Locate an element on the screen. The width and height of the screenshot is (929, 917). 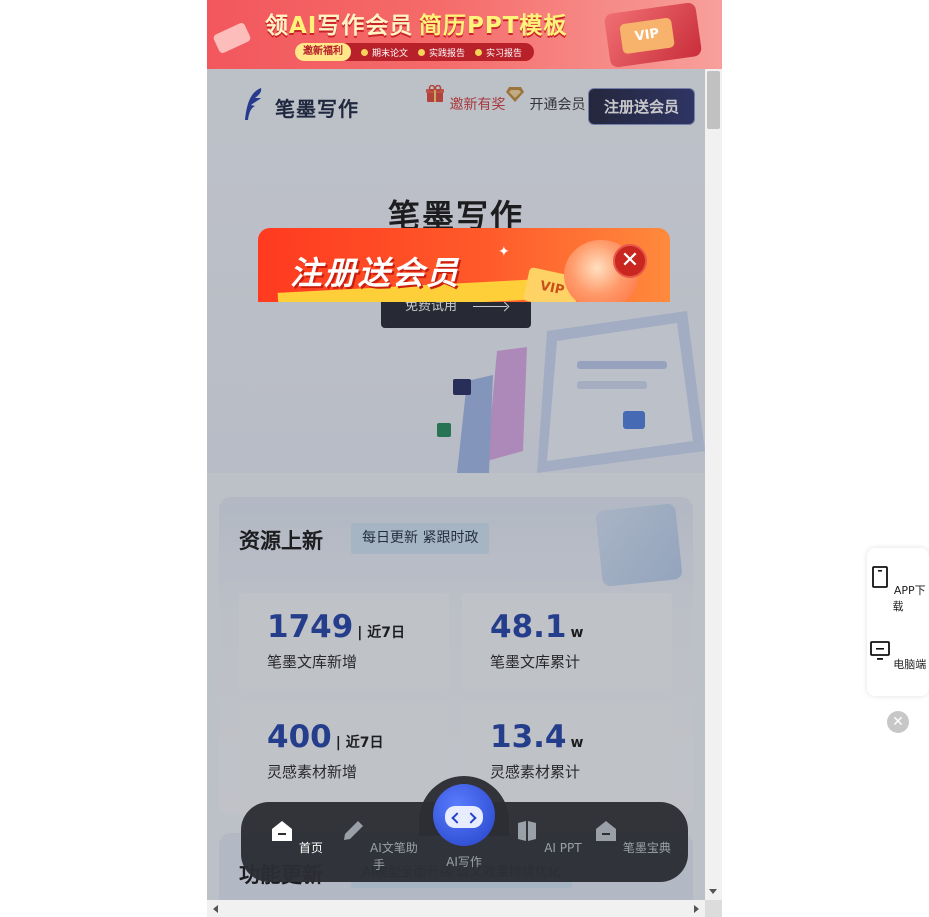
promo-title-ai: AI is located at coordinates (303, 26).